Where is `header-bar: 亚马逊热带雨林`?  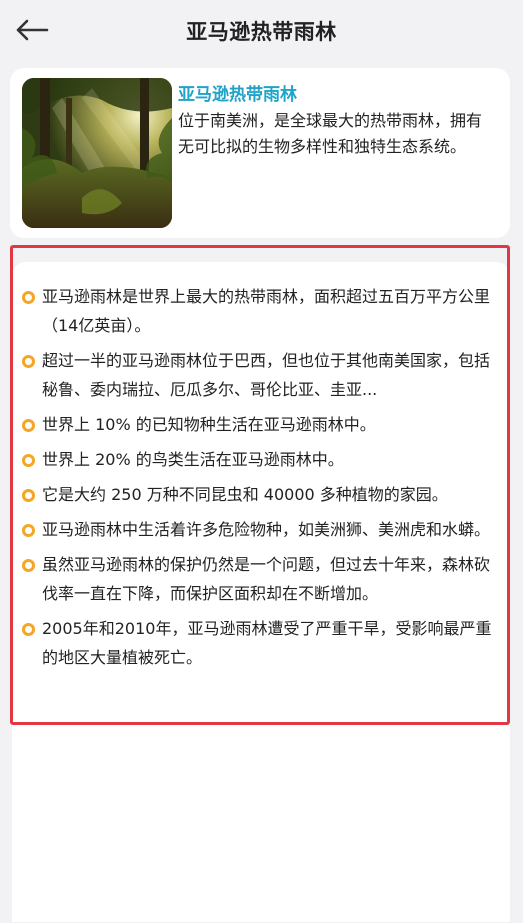
header-bar: 亚马逊热带雨林 is located at coordinates (261, 31).